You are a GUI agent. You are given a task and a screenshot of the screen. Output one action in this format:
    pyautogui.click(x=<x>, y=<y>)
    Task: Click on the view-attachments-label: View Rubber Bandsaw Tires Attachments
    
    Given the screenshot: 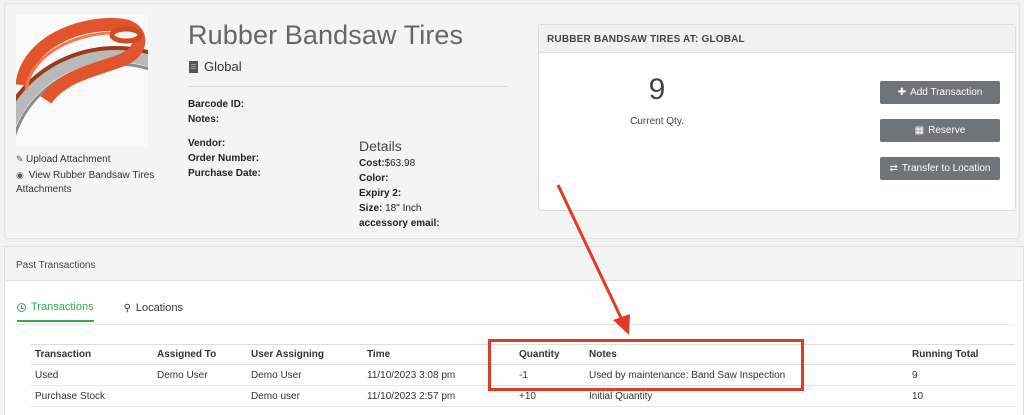 What is the action you would take?
    pyautogui.click(x=85, y=182)
    